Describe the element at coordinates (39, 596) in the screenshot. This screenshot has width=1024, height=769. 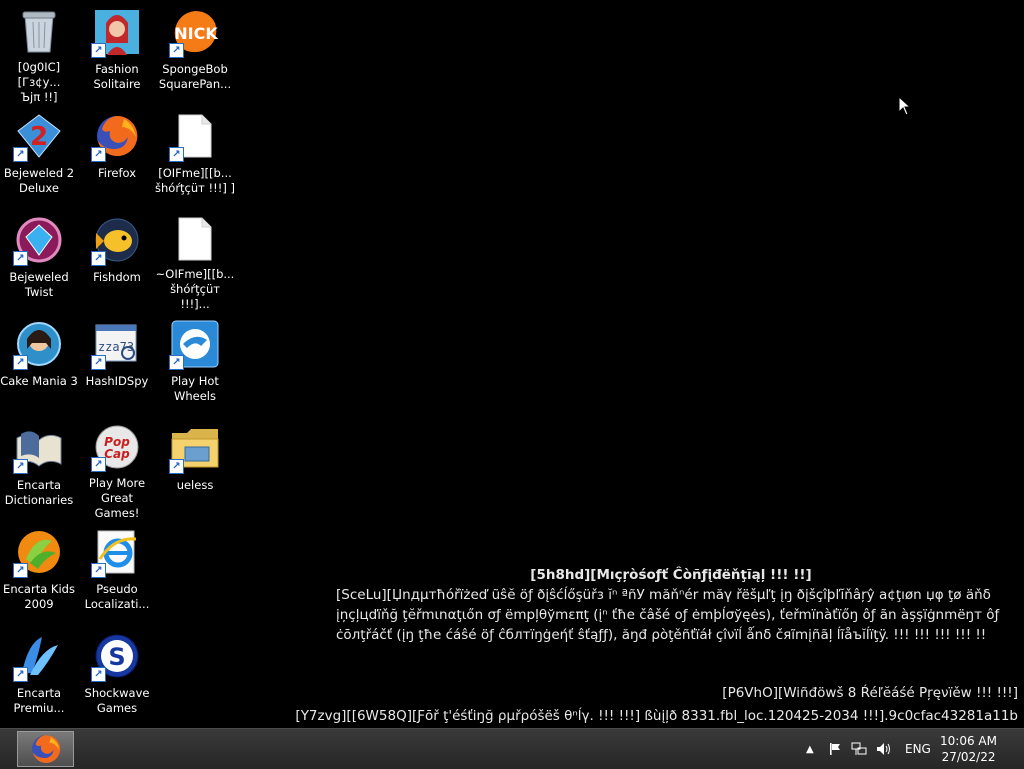
I see `desktop-icon-label: Encarta Kids 2009` at that location.